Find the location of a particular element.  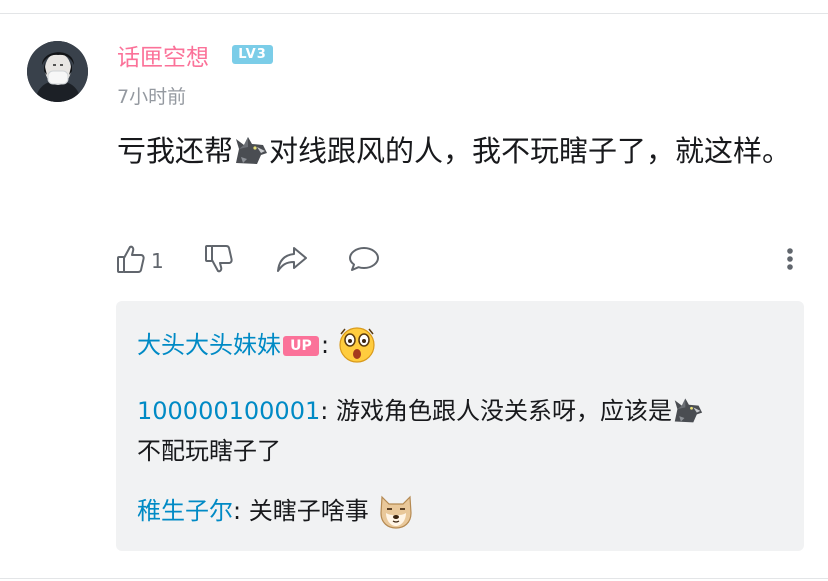

reply-username: 稚生子尔 is located at coordinates (185, 511).